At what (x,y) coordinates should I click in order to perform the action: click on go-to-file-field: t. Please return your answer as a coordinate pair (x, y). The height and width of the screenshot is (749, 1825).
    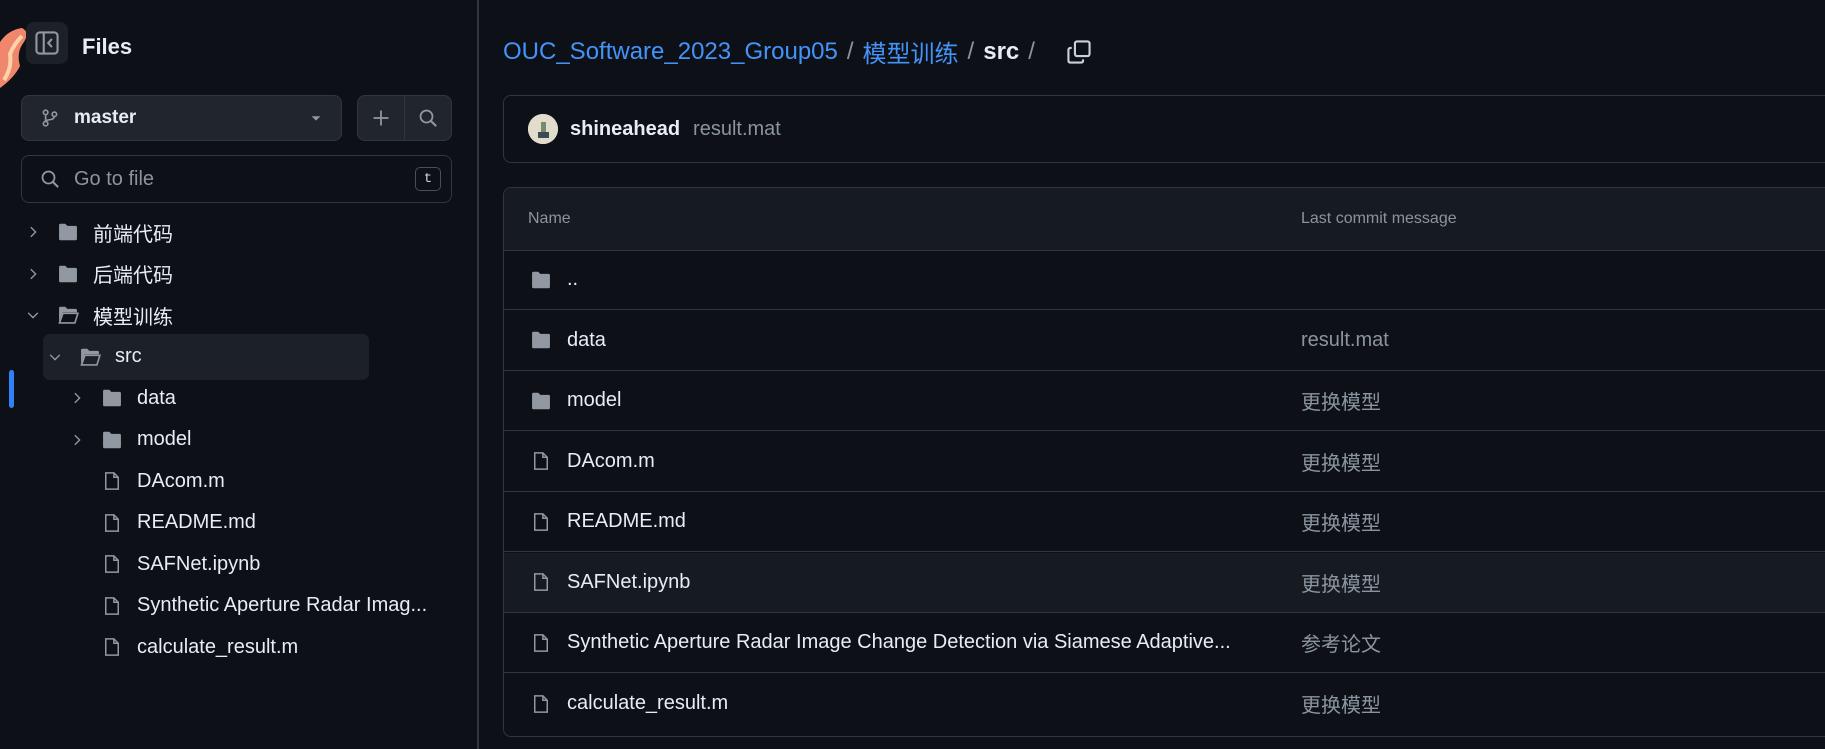
    Looking at the image, I should click on (236, 179).